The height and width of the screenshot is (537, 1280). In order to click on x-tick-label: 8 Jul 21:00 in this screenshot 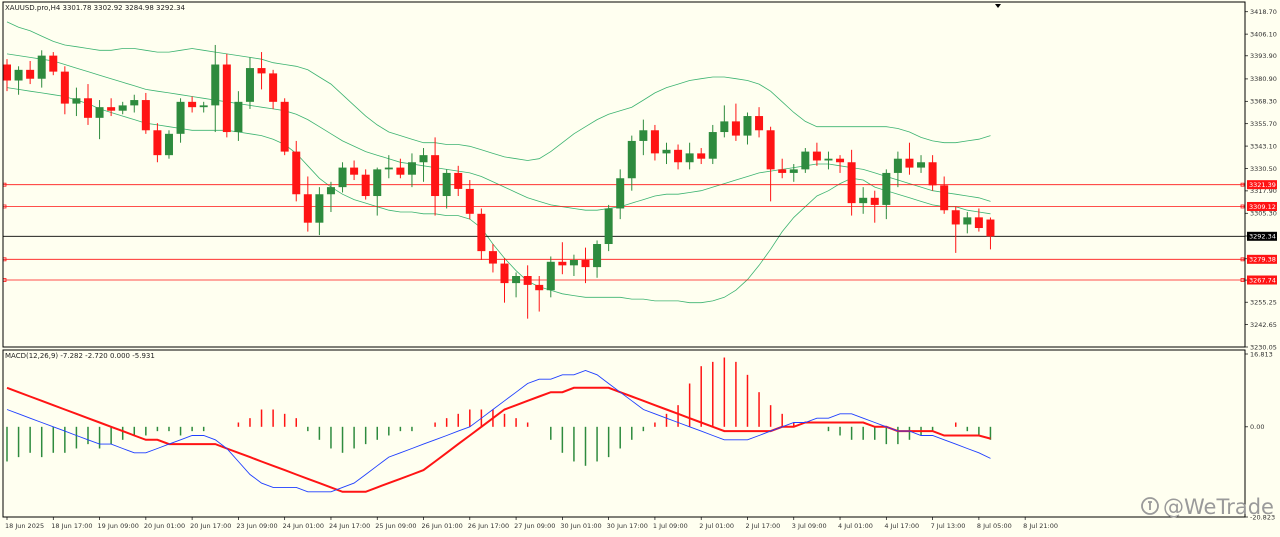, I will do `click(1040, 526)`.